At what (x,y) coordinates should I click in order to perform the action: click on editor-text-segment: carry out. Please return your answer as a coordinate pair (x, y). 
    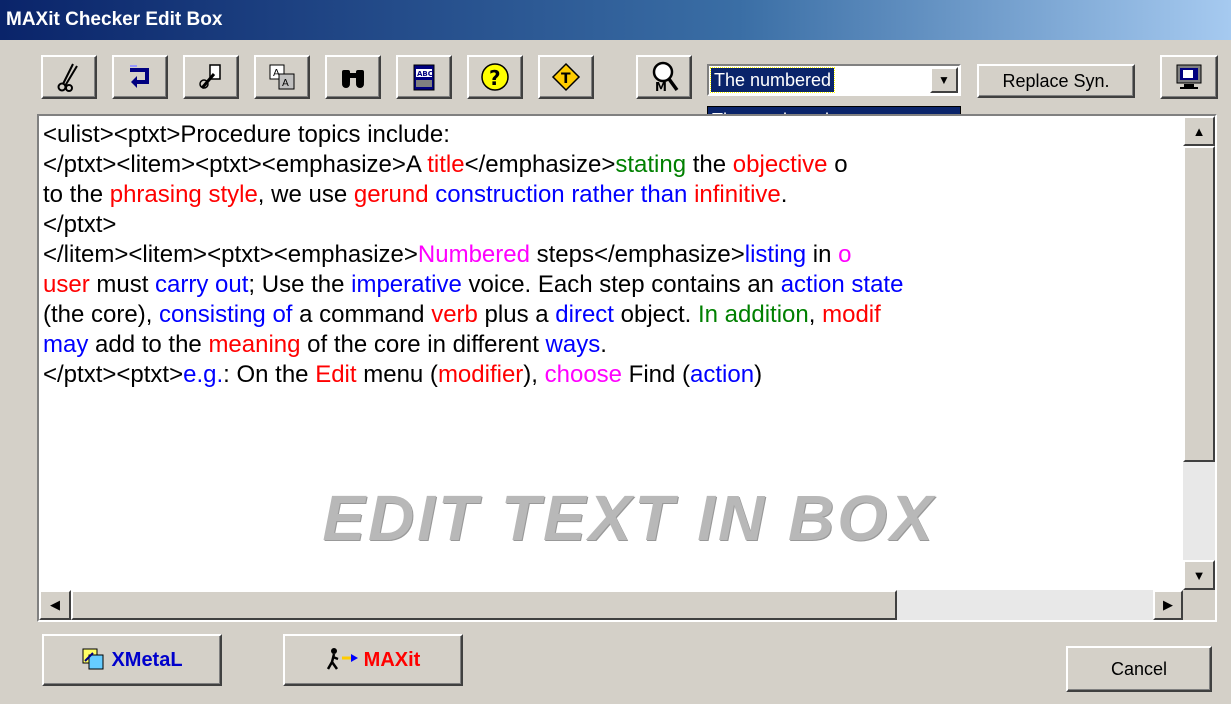
    Looking at the image, I should click on (202, 284).